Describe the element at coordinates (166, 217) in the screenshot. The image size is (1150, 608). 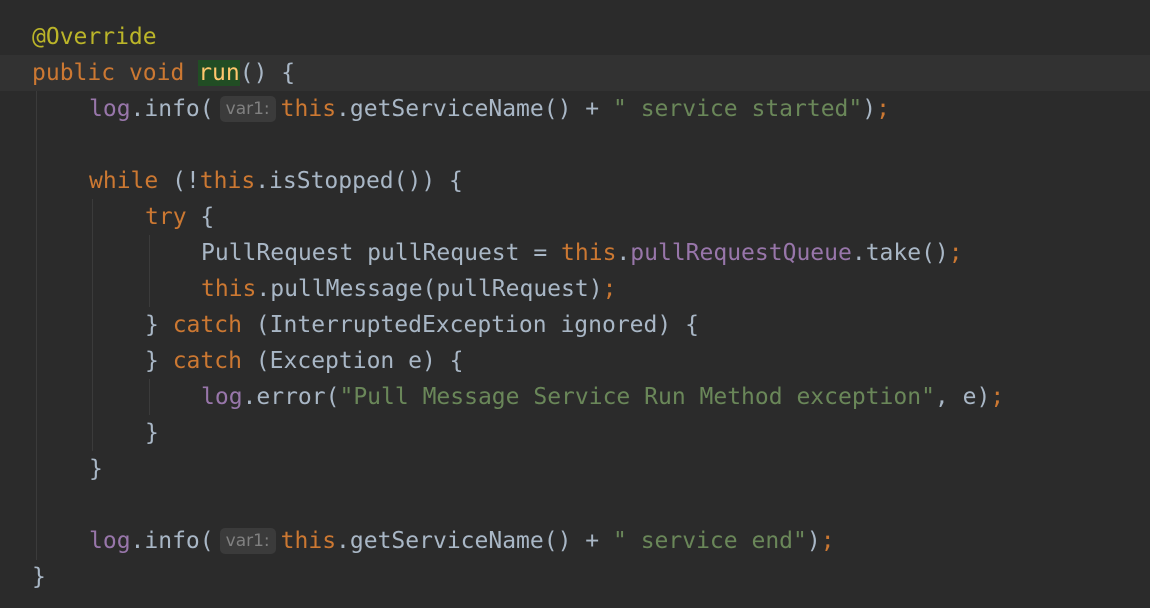
I see `keyword-try: try` at that location.